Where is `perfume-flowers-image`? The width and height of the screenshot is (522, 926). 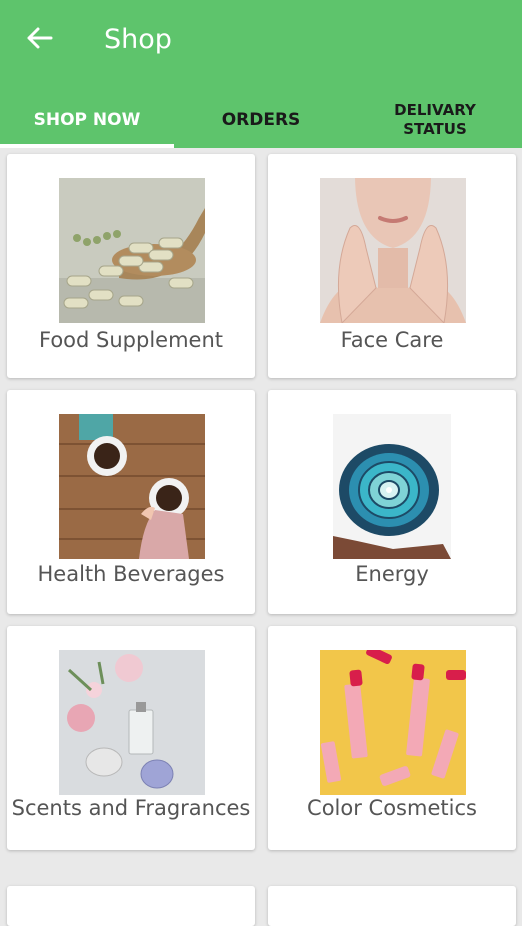
perfume-flowers-image is located at coordinates (132, 722).